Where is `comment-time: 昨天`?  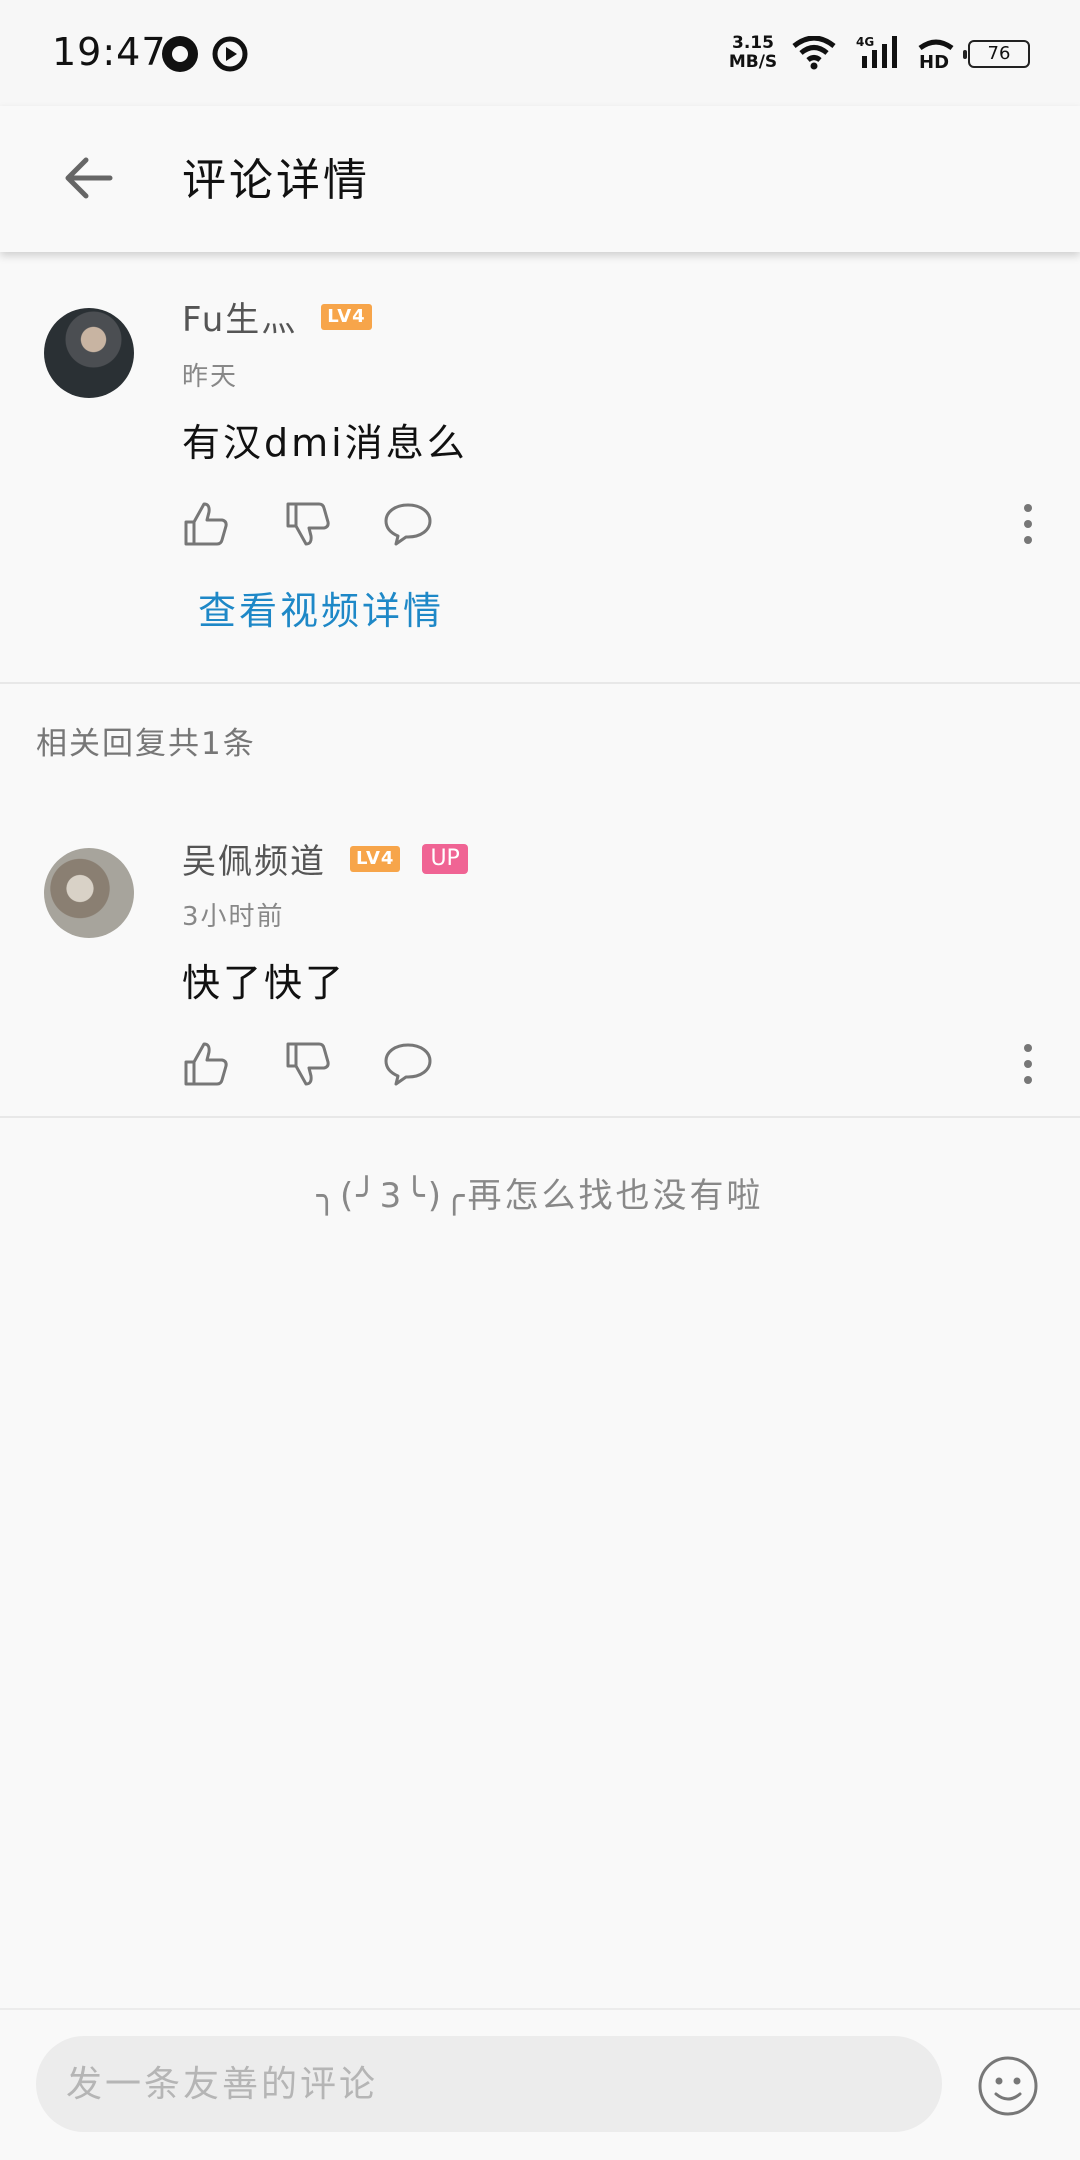 comment-time: 昨天 is located at coordinates (210, 377).